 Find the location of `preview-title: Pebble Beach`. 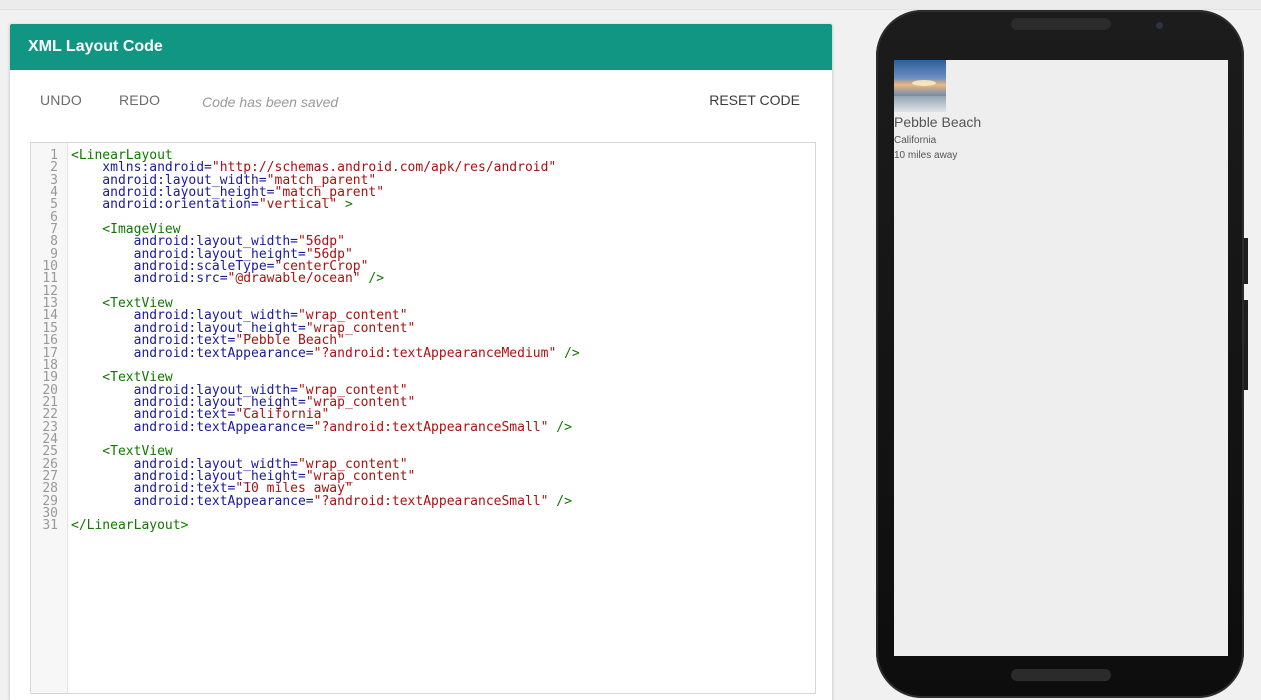

preview-title: Pebble Beach is located at coordinates (938, 122).